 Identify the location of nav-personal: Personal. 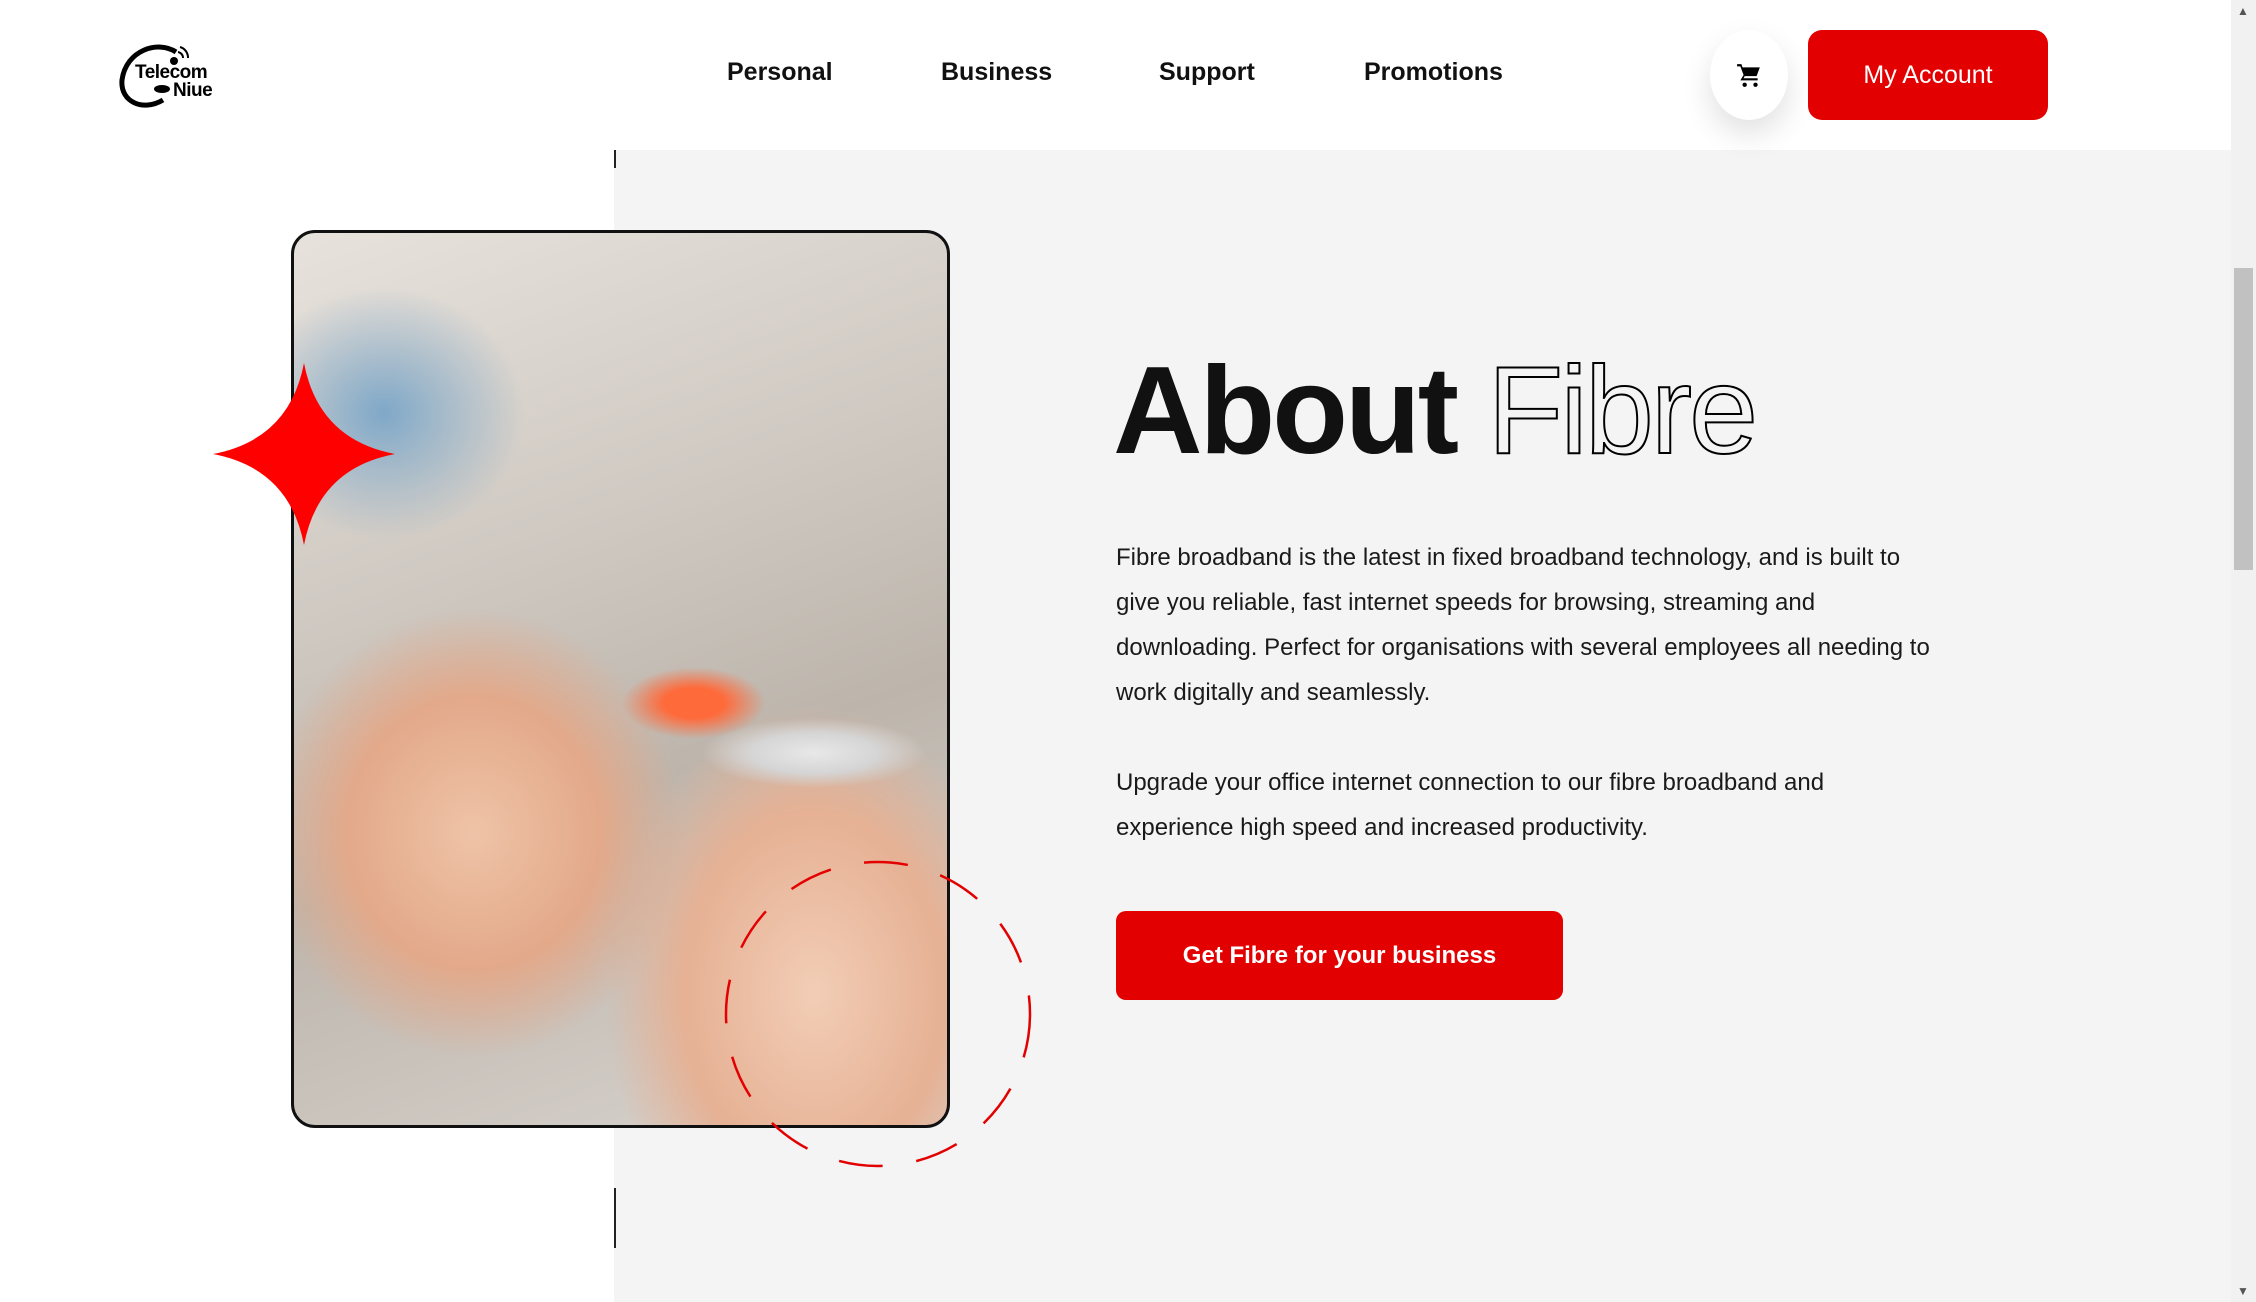
(780, 72).